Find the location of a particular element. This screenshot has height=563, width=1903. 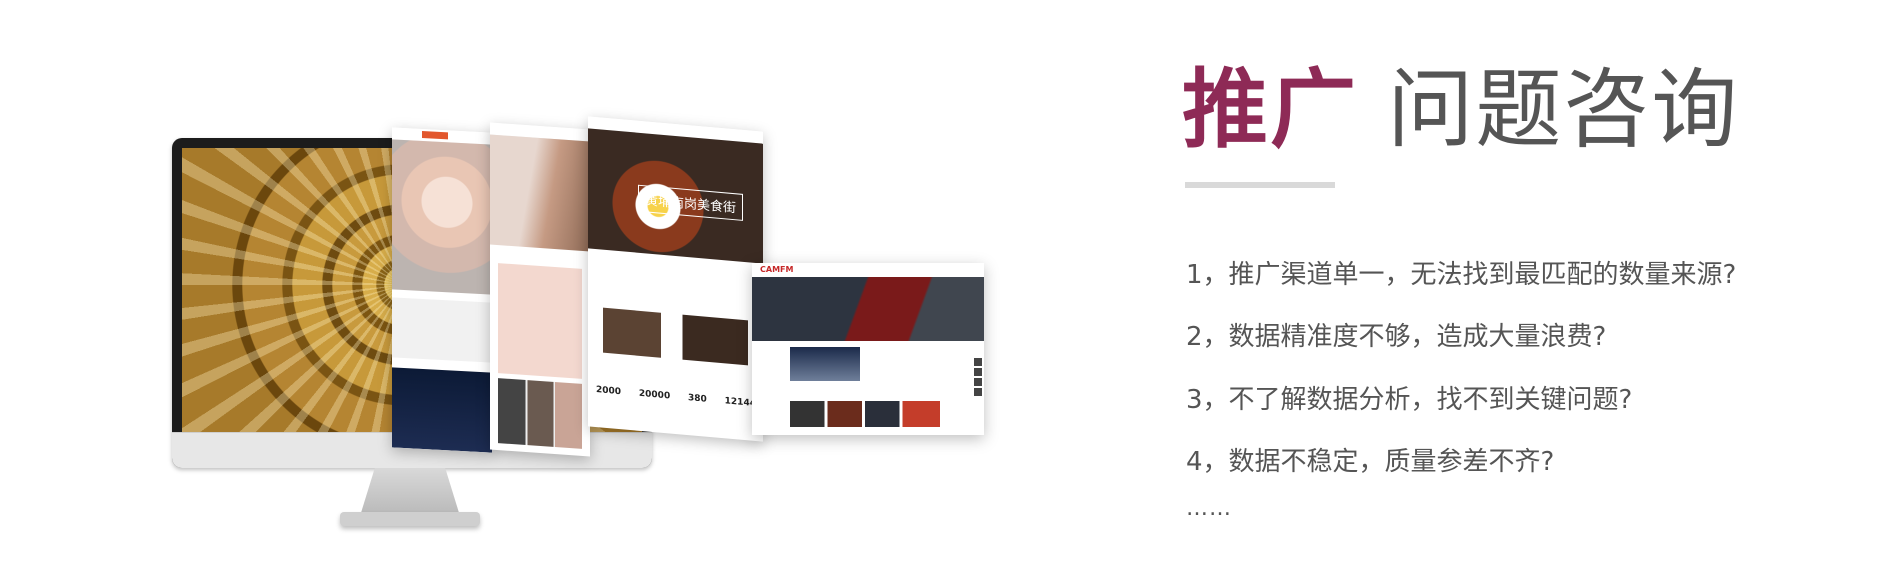

question-item: 4，数据不稳定，质量参差不齐? is located at coordinates (1370, 462).